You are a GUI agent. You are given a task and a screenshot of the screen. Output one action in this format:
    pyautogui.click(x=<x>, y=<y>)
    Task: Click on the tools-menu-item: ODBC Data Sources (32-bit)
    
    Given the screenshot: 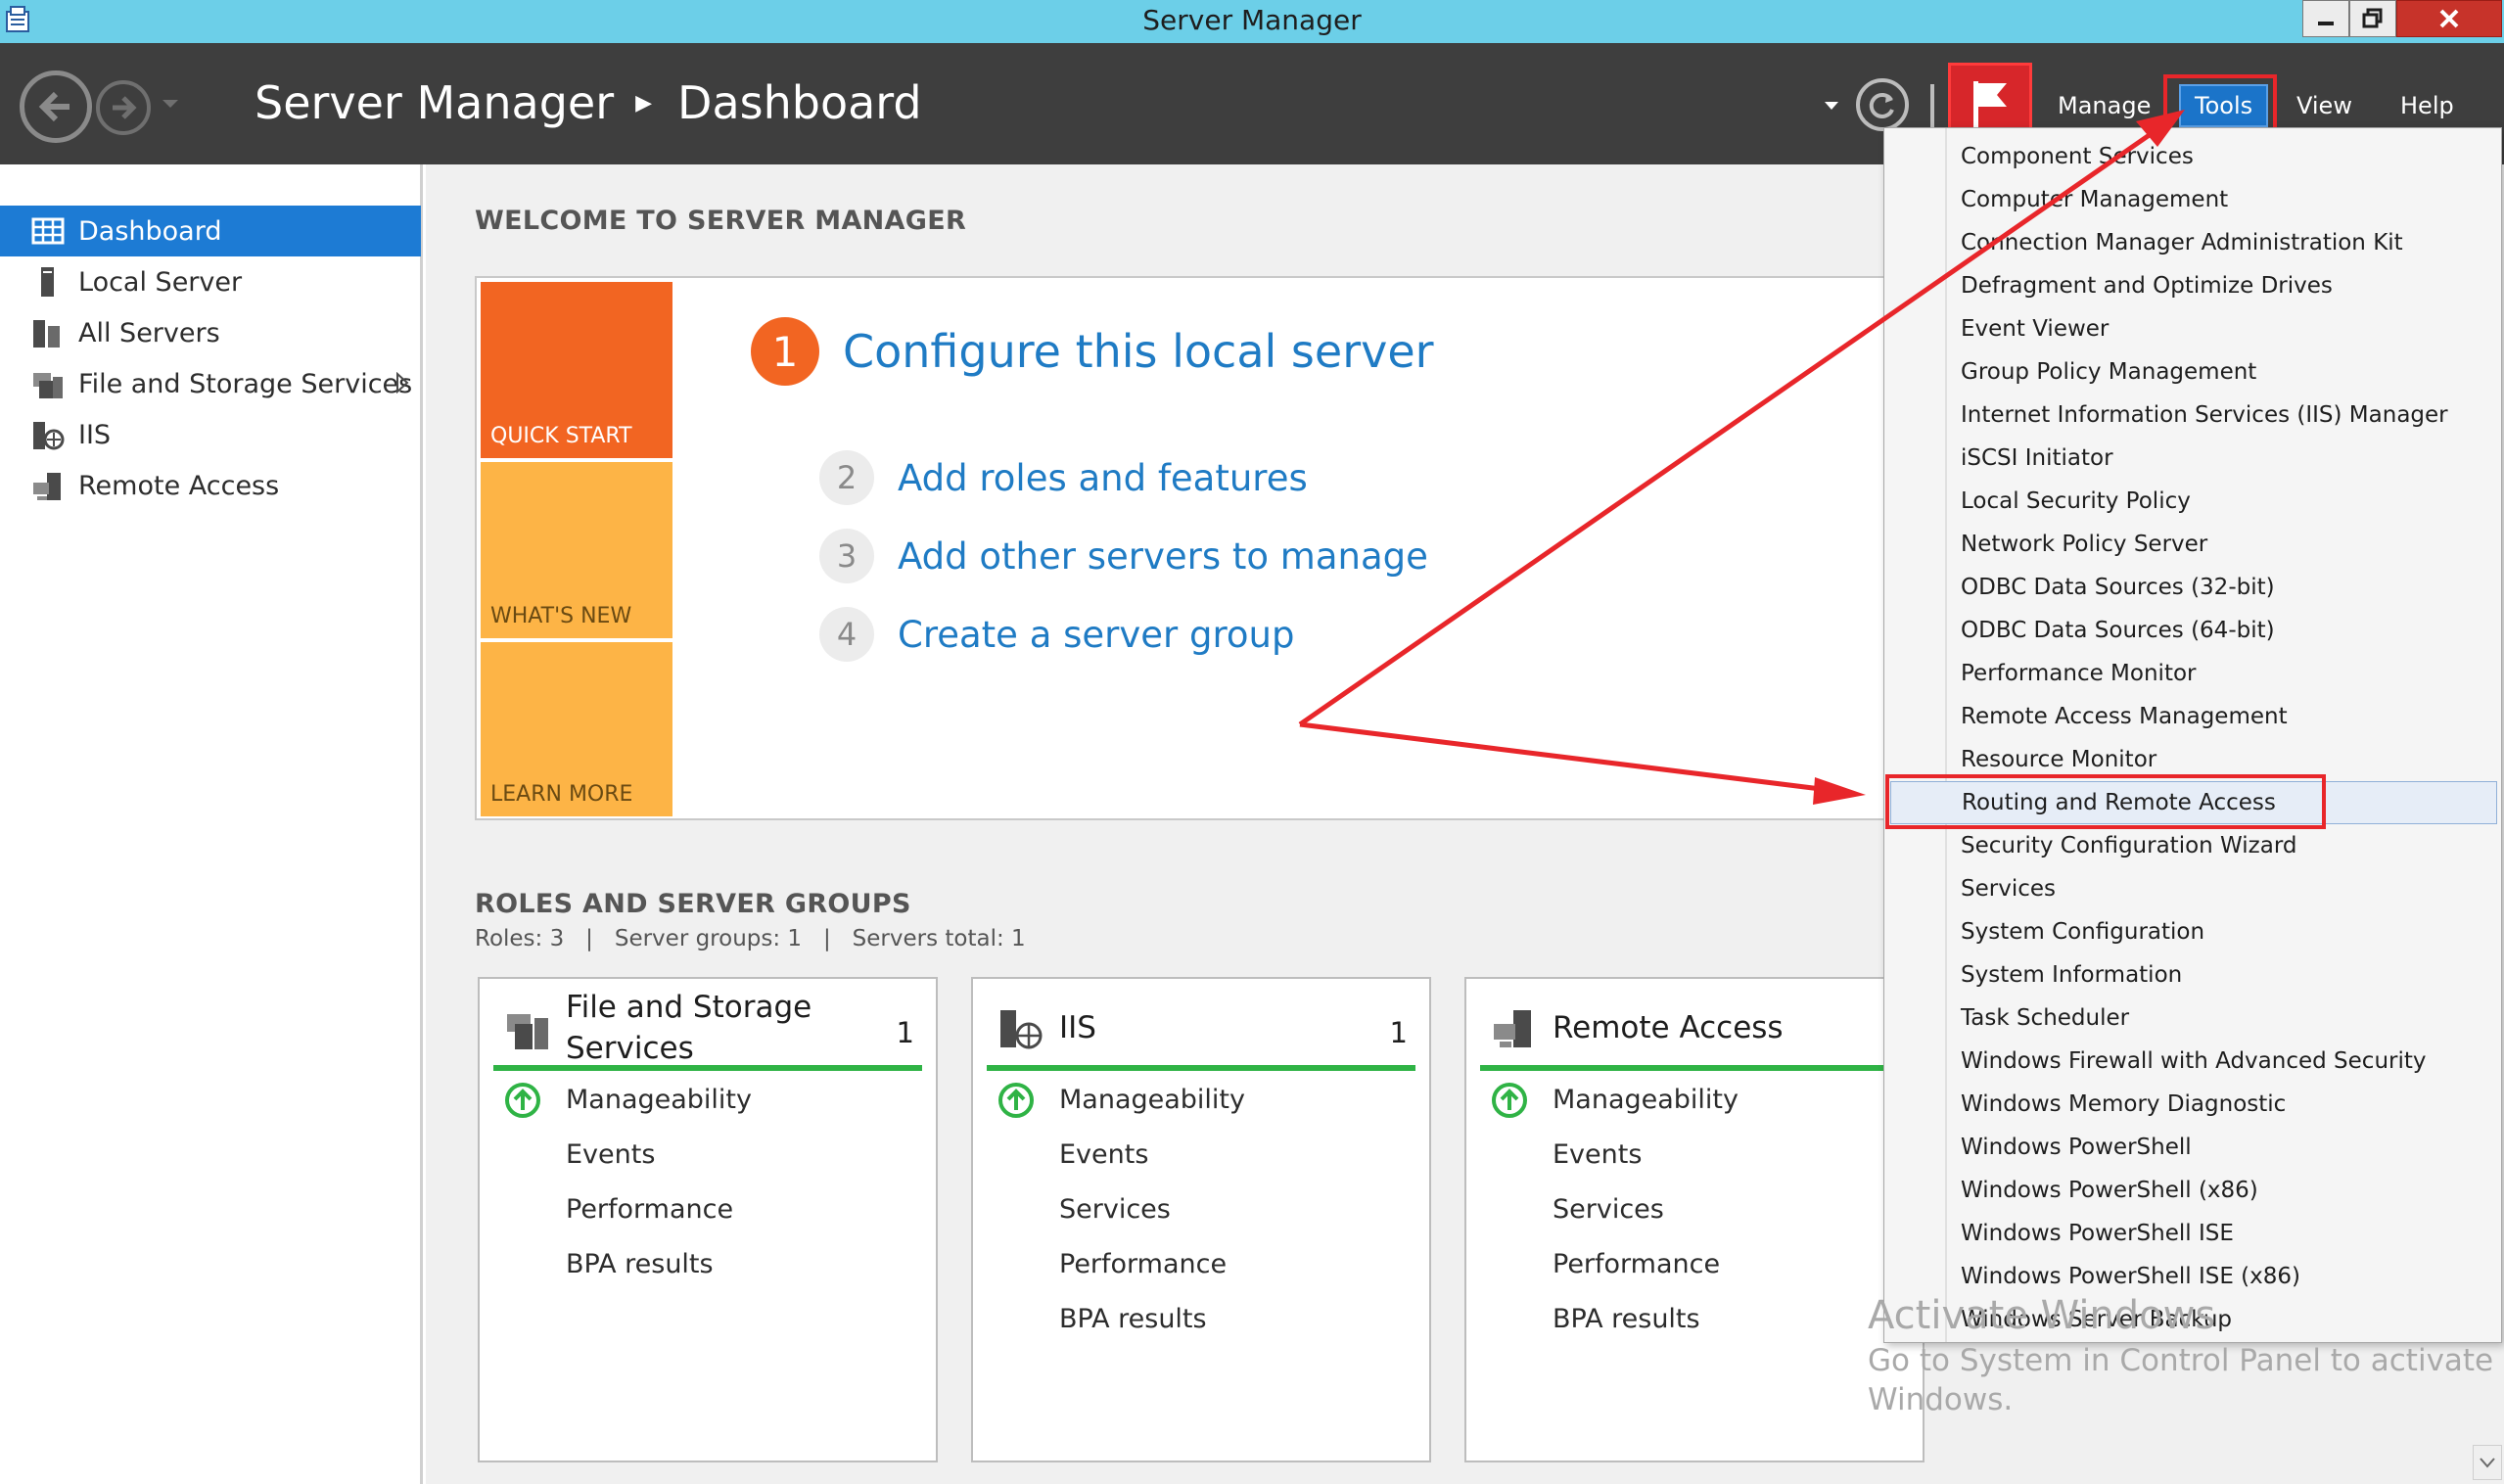 What is the action you would take?
    pyautogui.click(x=2224, y=587)
    